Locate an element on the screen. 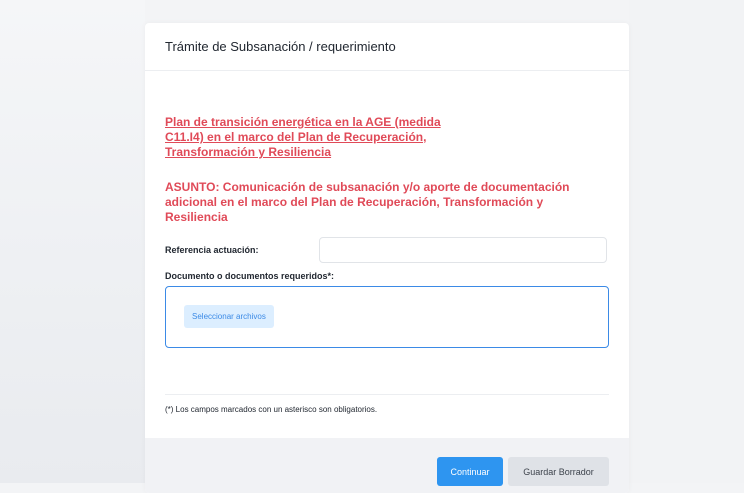 The height and width of the screenshot is (493, 744). documents-label: Documento o documentos requeridos*: is located at coordinates (250, 276).